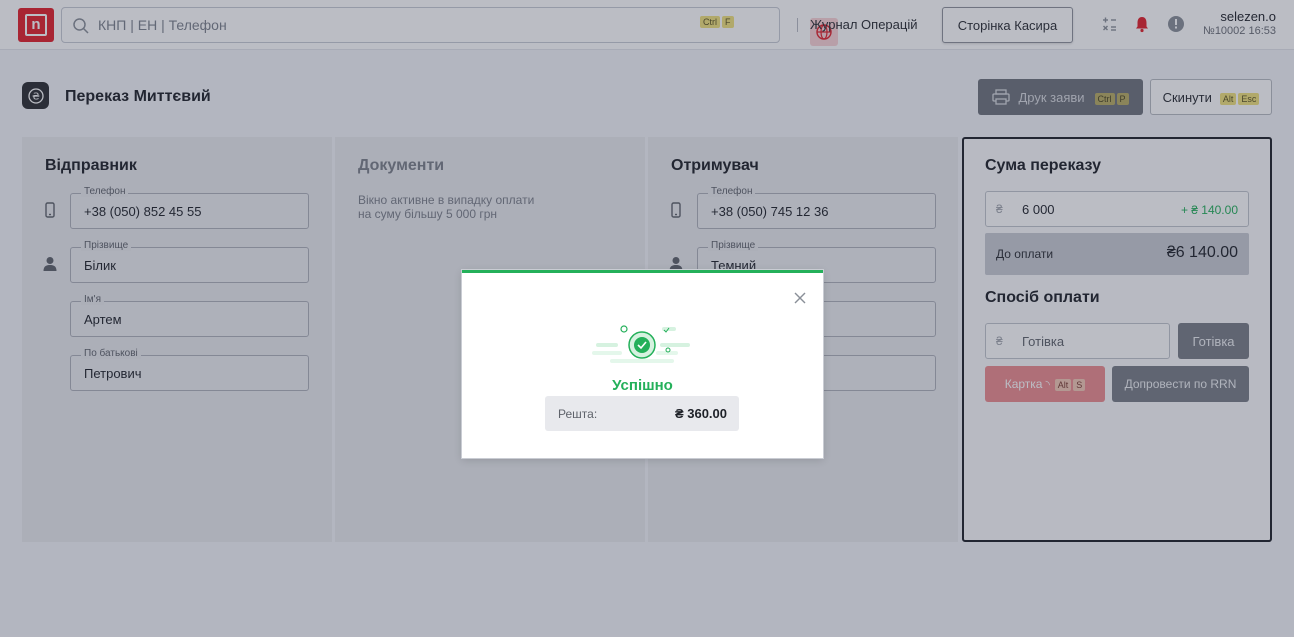  What do you see at coordinates (642, 364) in the screenshot?
I see `success-modal: Успішно Решта: ₴ 360.00` at bounding box center [642, 364].